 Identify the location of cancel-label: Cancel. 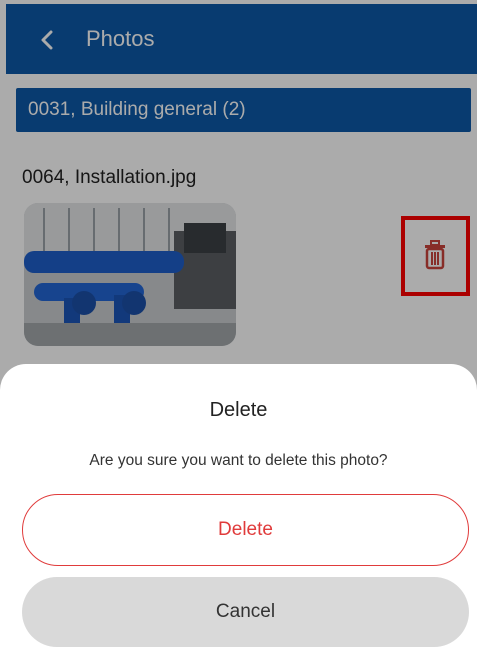
(245, 611).